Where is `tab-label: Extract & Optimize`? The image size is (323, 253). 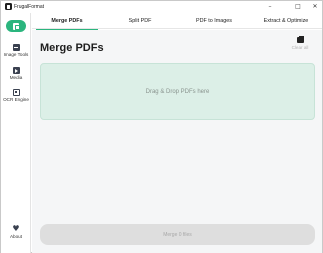 tab-label: Extract & Optimize is located at coordinates (286, 21).